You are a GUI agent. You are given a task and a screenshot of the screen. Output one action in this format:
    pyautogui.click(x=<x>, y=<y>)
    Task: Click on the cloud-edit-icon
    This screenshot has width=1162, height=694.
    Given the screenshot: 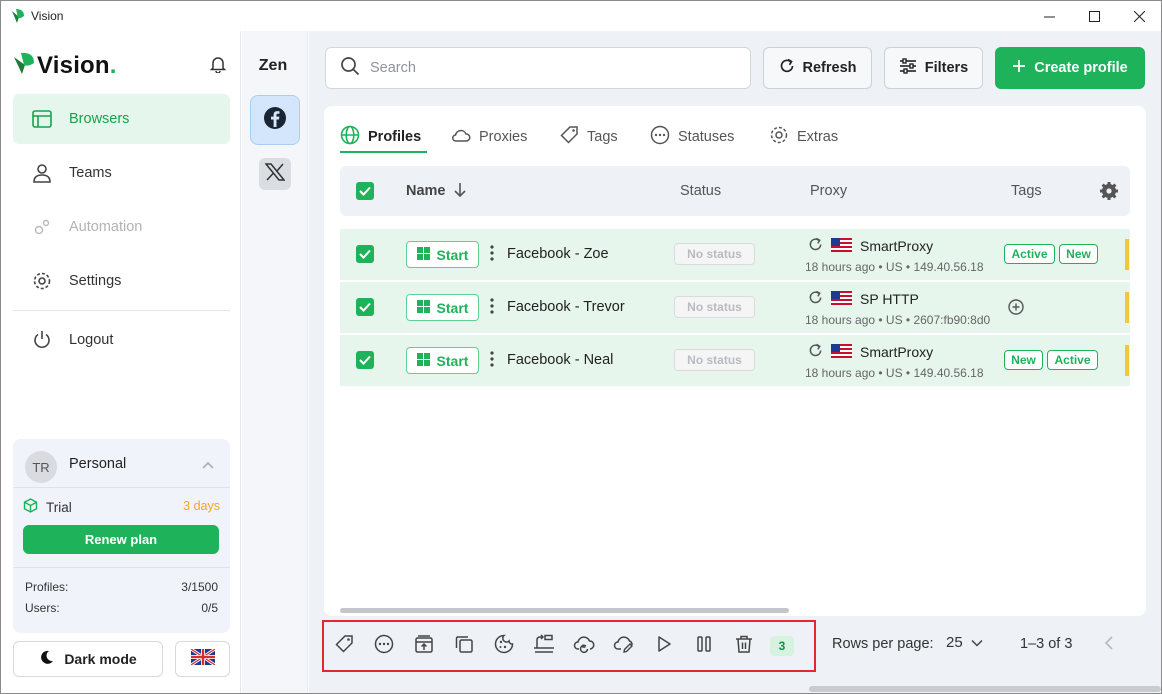 What is the action you would take?
    pyautogui.click(x=624, y=646)
    